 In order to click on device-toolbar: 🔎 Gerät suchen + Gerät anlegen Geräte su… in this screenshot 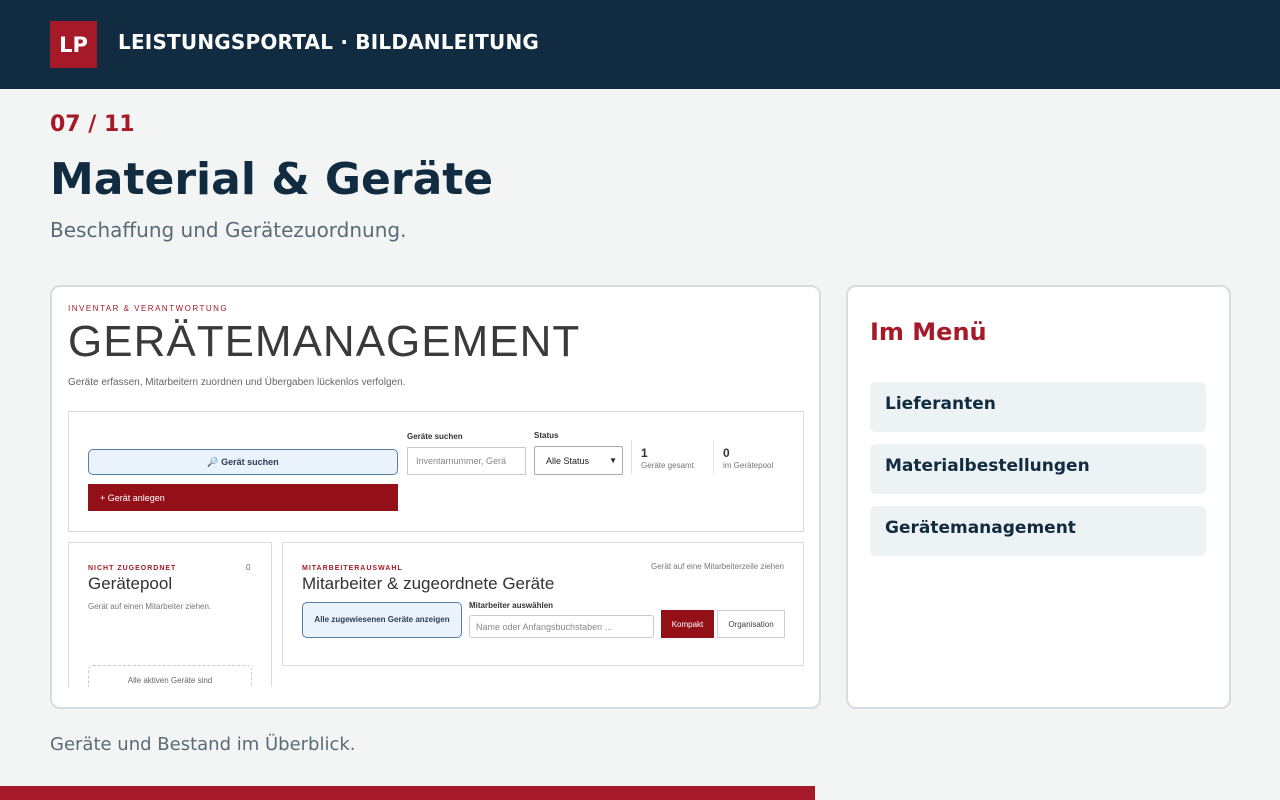, I will do `click(436, 471)`.